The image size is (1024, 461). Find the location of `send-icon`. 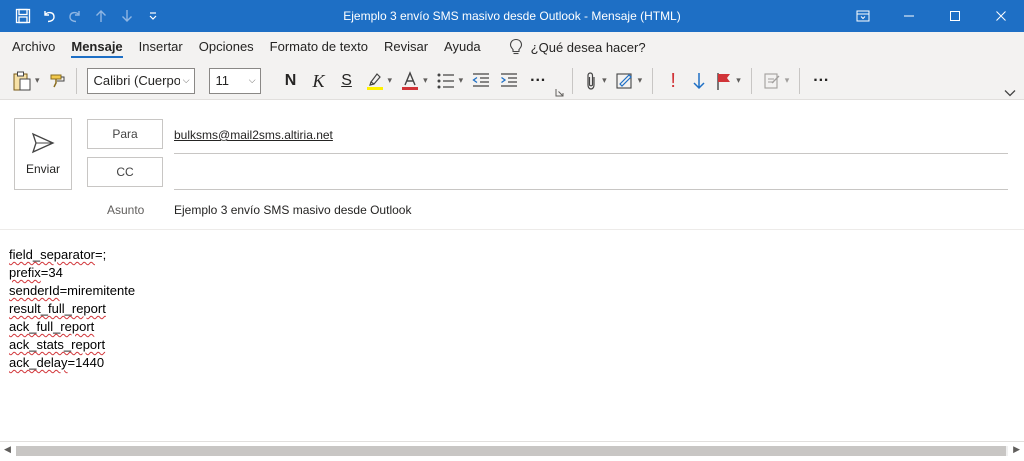

send-icon is located at coordinates (43, 143).